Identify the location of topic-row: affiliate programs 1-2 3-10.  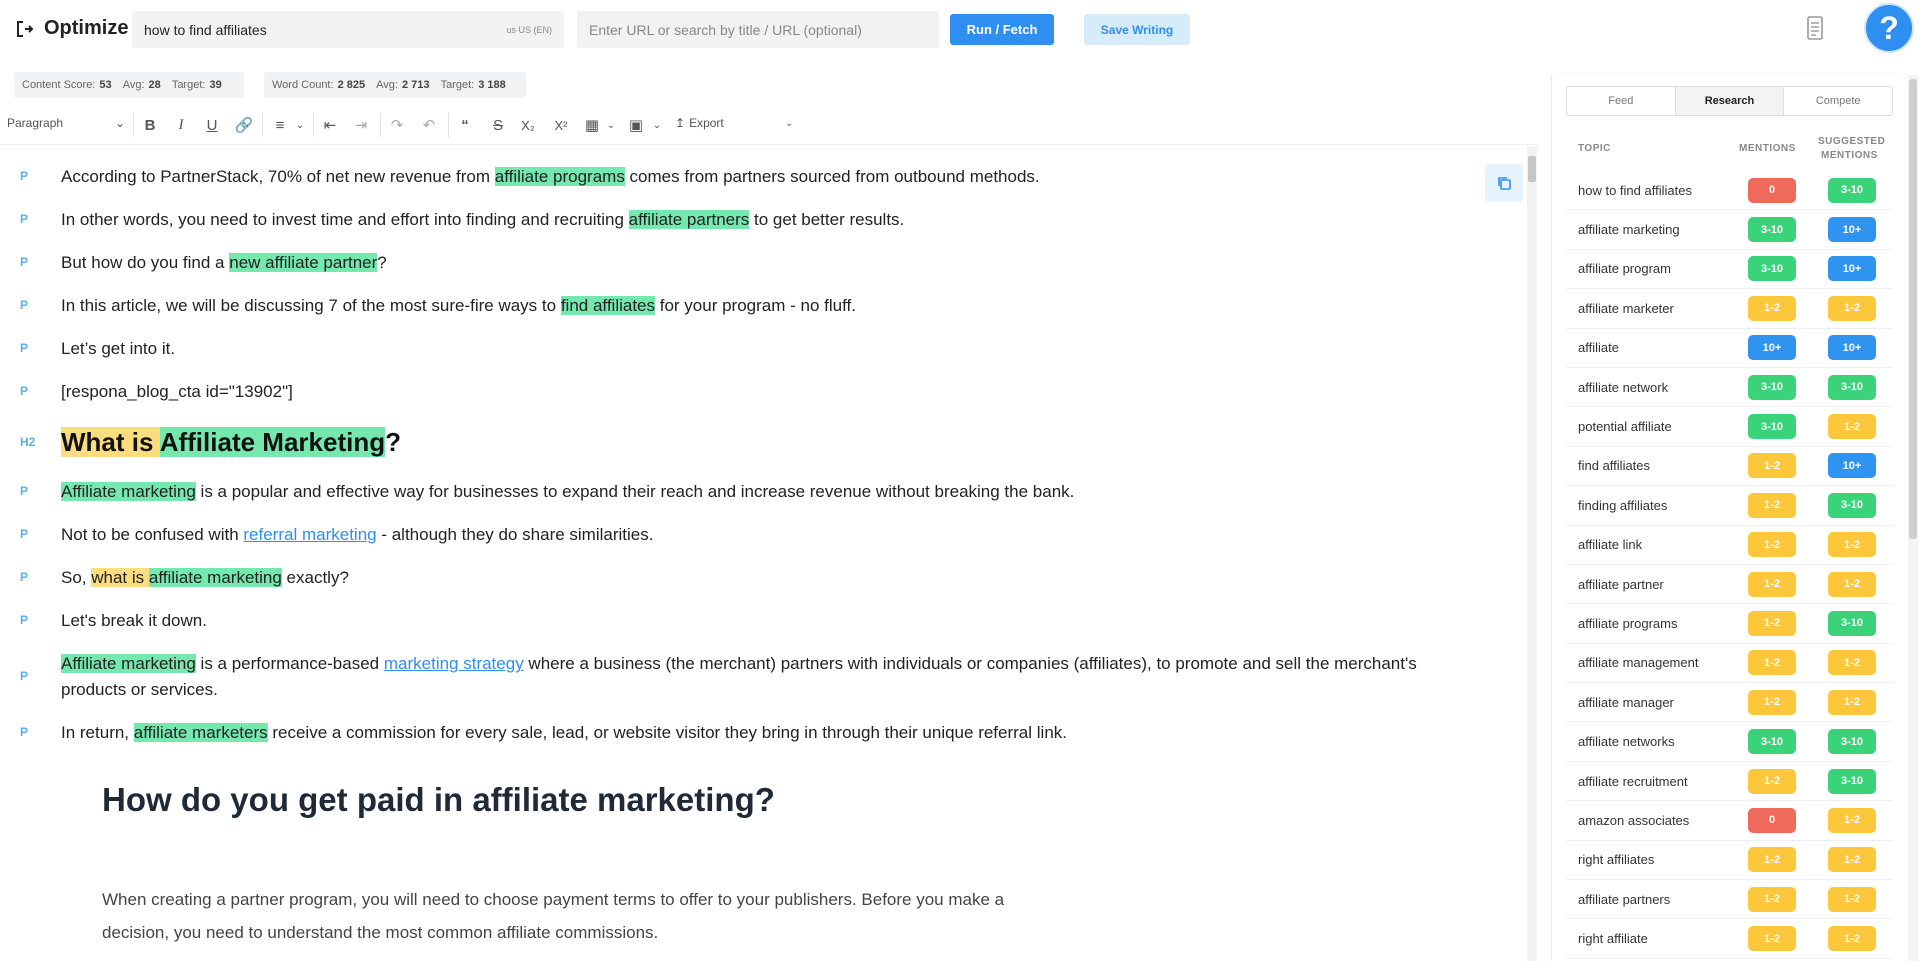
(1729, 624).